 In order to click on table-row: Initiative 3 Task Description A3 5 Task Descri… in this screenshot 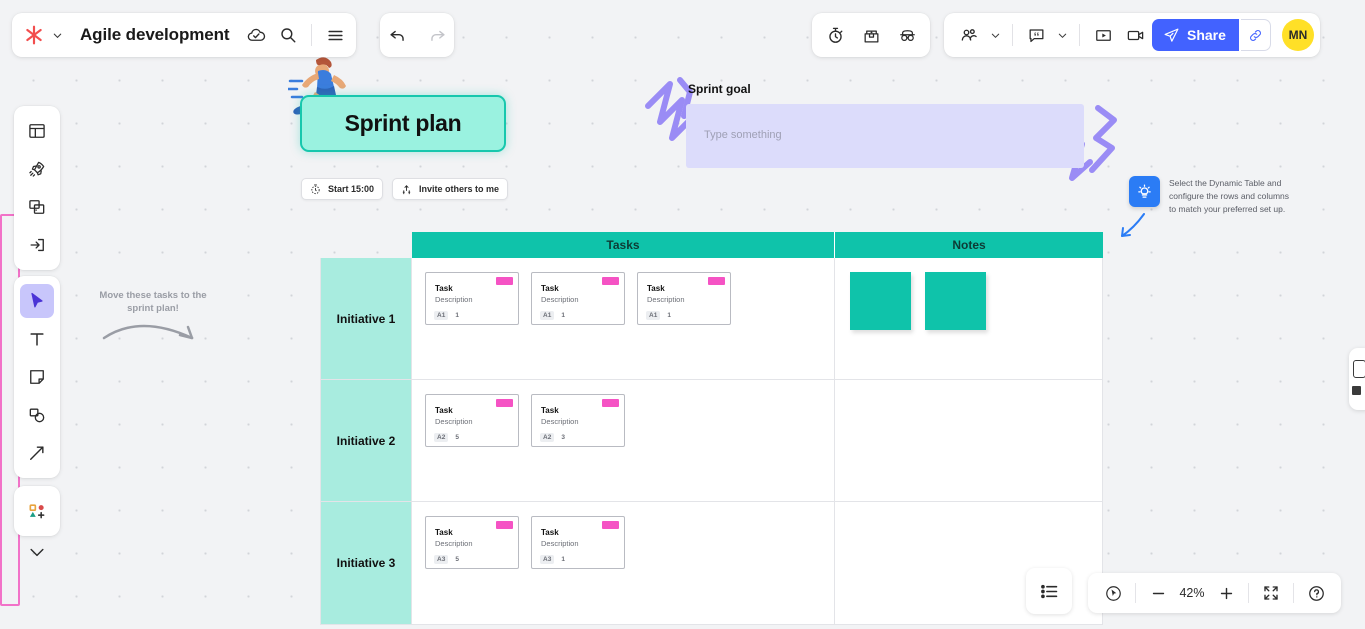, I will do `click(711, 563)`.